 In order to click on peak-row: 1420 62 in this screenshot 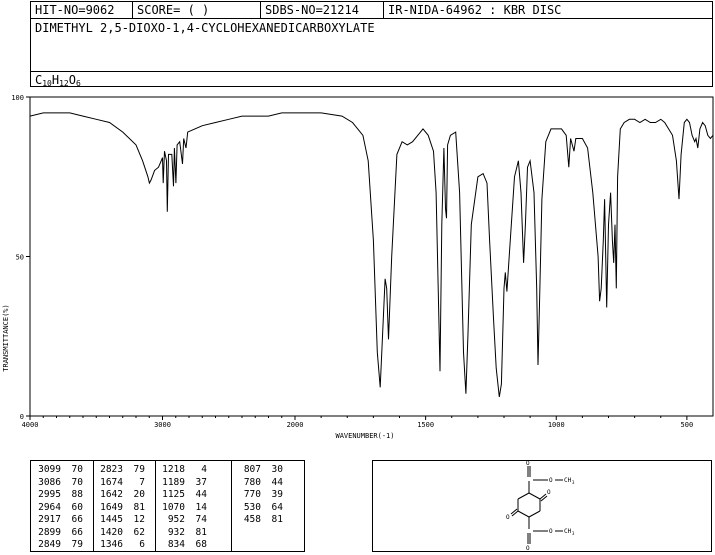, I will do `click(121, 532)`.